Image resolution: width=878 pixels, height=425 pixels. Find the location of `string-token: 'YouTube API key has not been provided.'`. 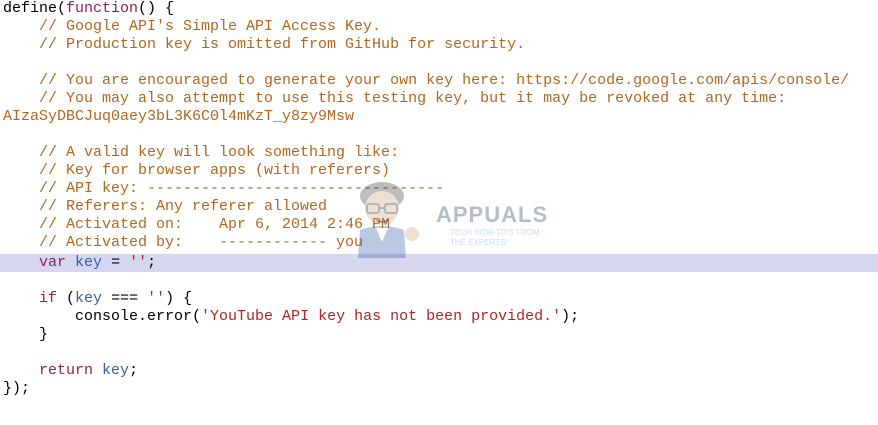

string-token: 'YouTube API key has not been provided.' is located at coordinates (381, 316).